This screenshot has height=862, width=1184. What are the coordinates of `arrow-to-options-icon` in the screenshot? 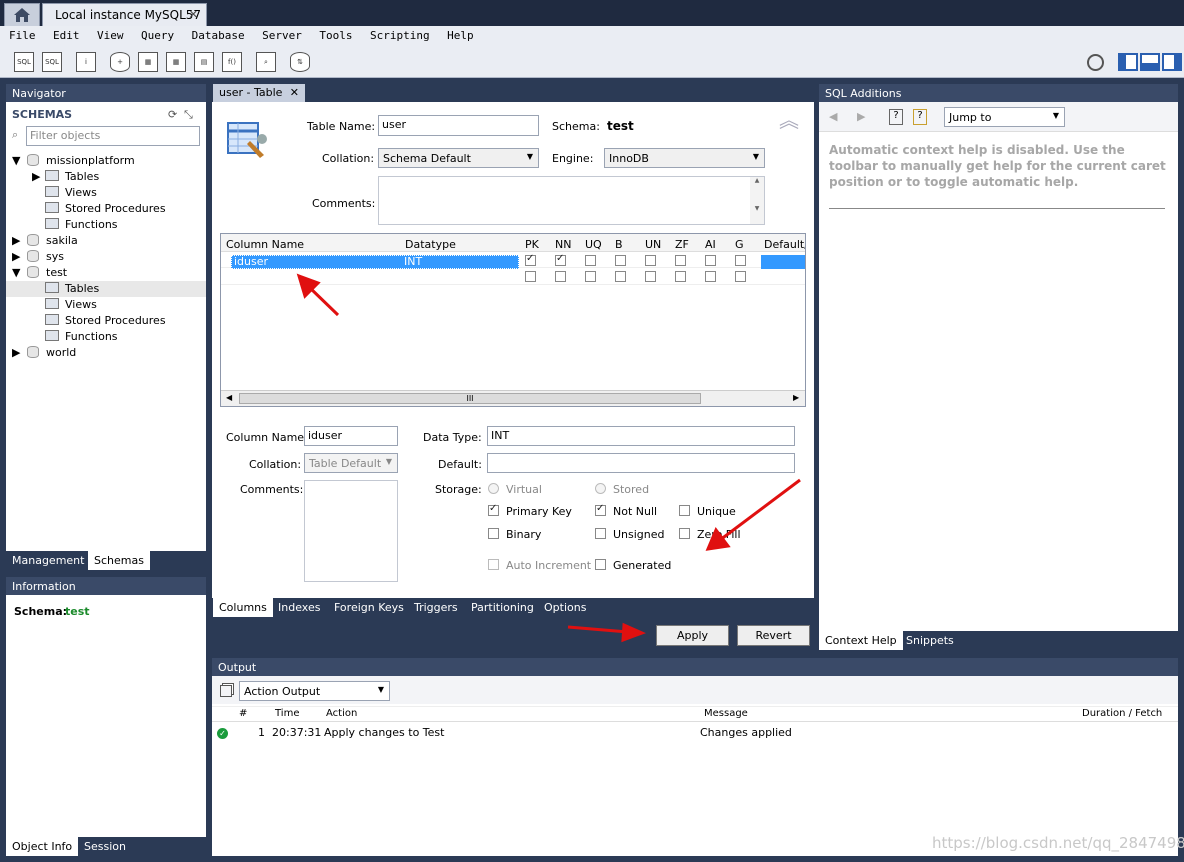 It's located at (753, 514).